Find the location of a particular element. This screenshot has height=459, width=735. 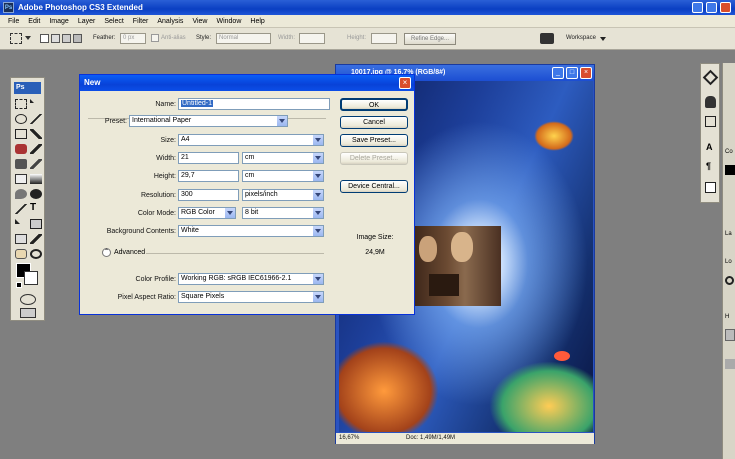

default-colors-icon is located at coordinates (19, 285).